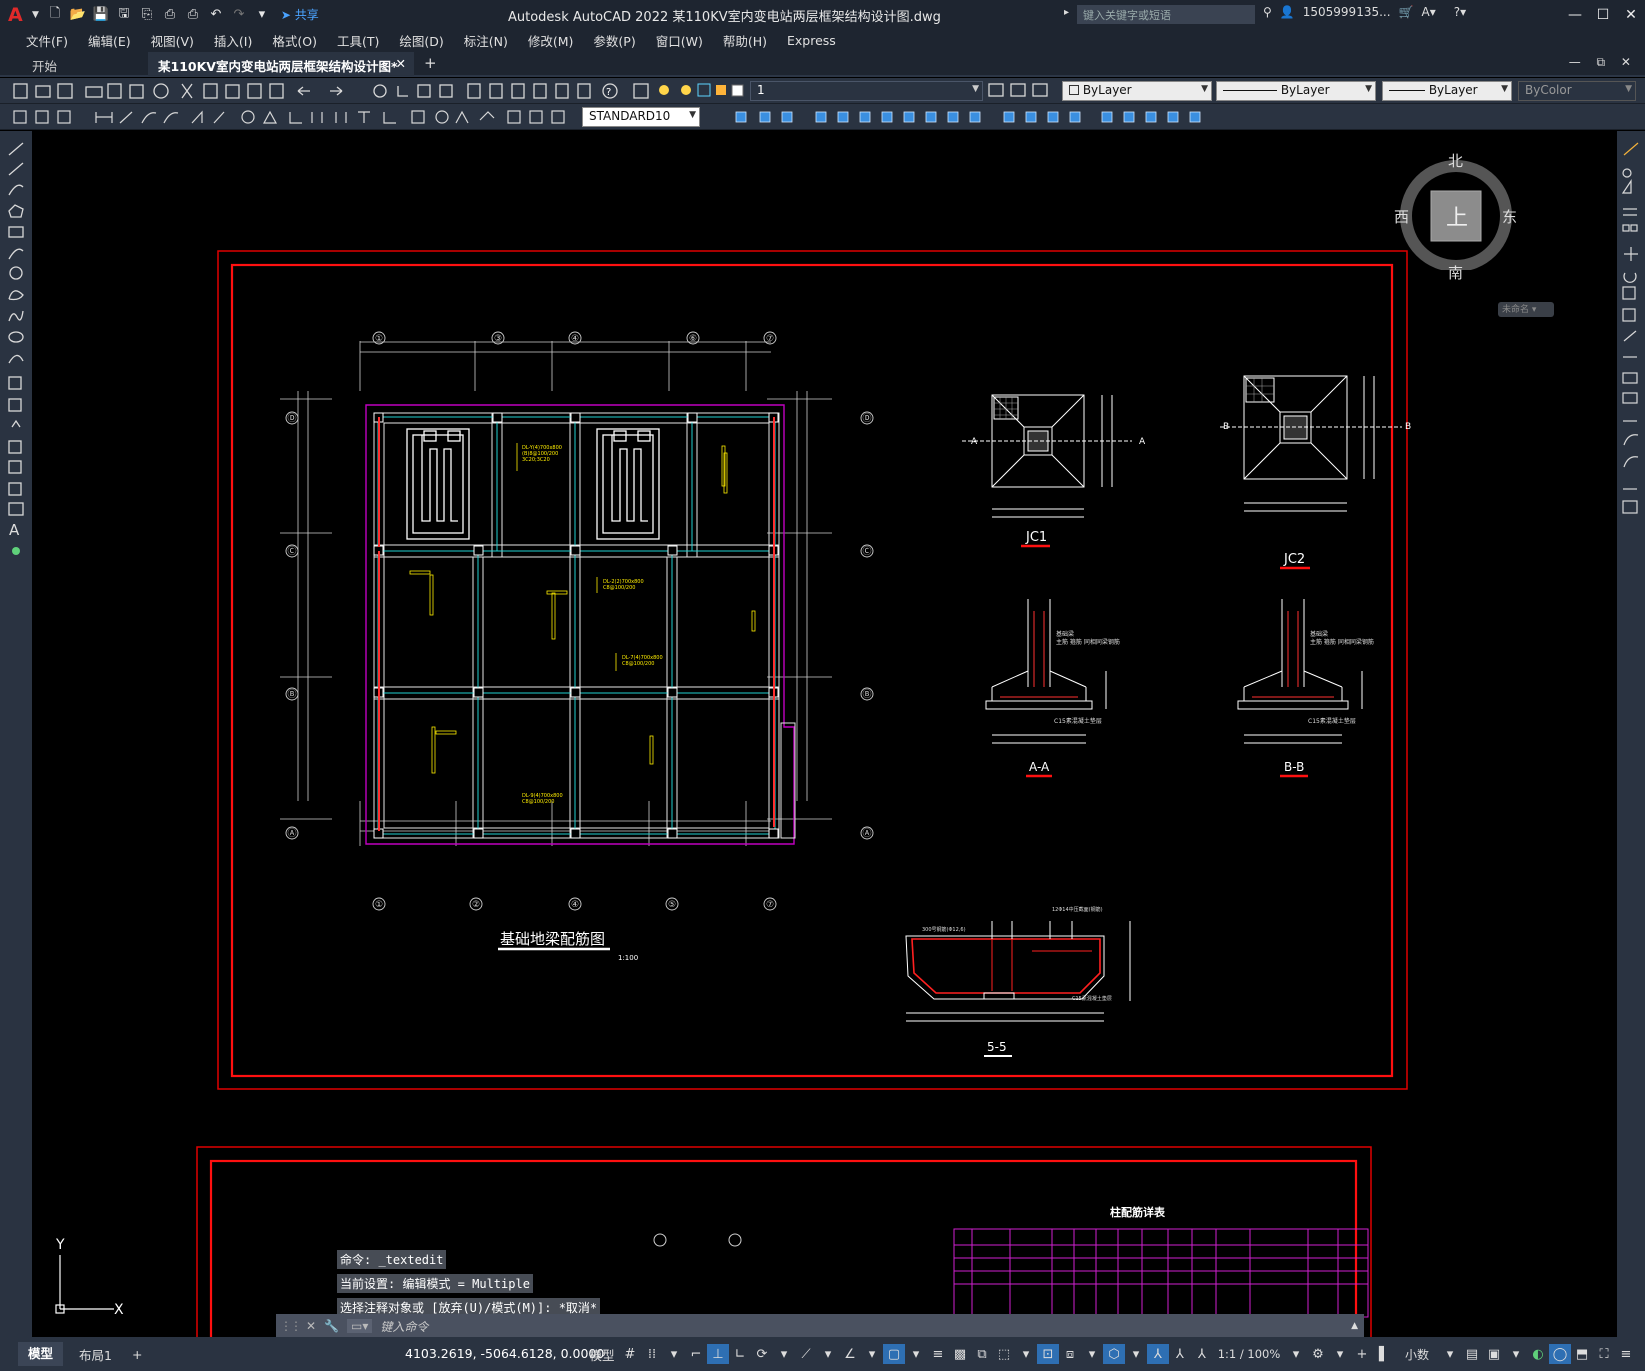  I want to click on units-value: 小数, so click(1417, 1354).